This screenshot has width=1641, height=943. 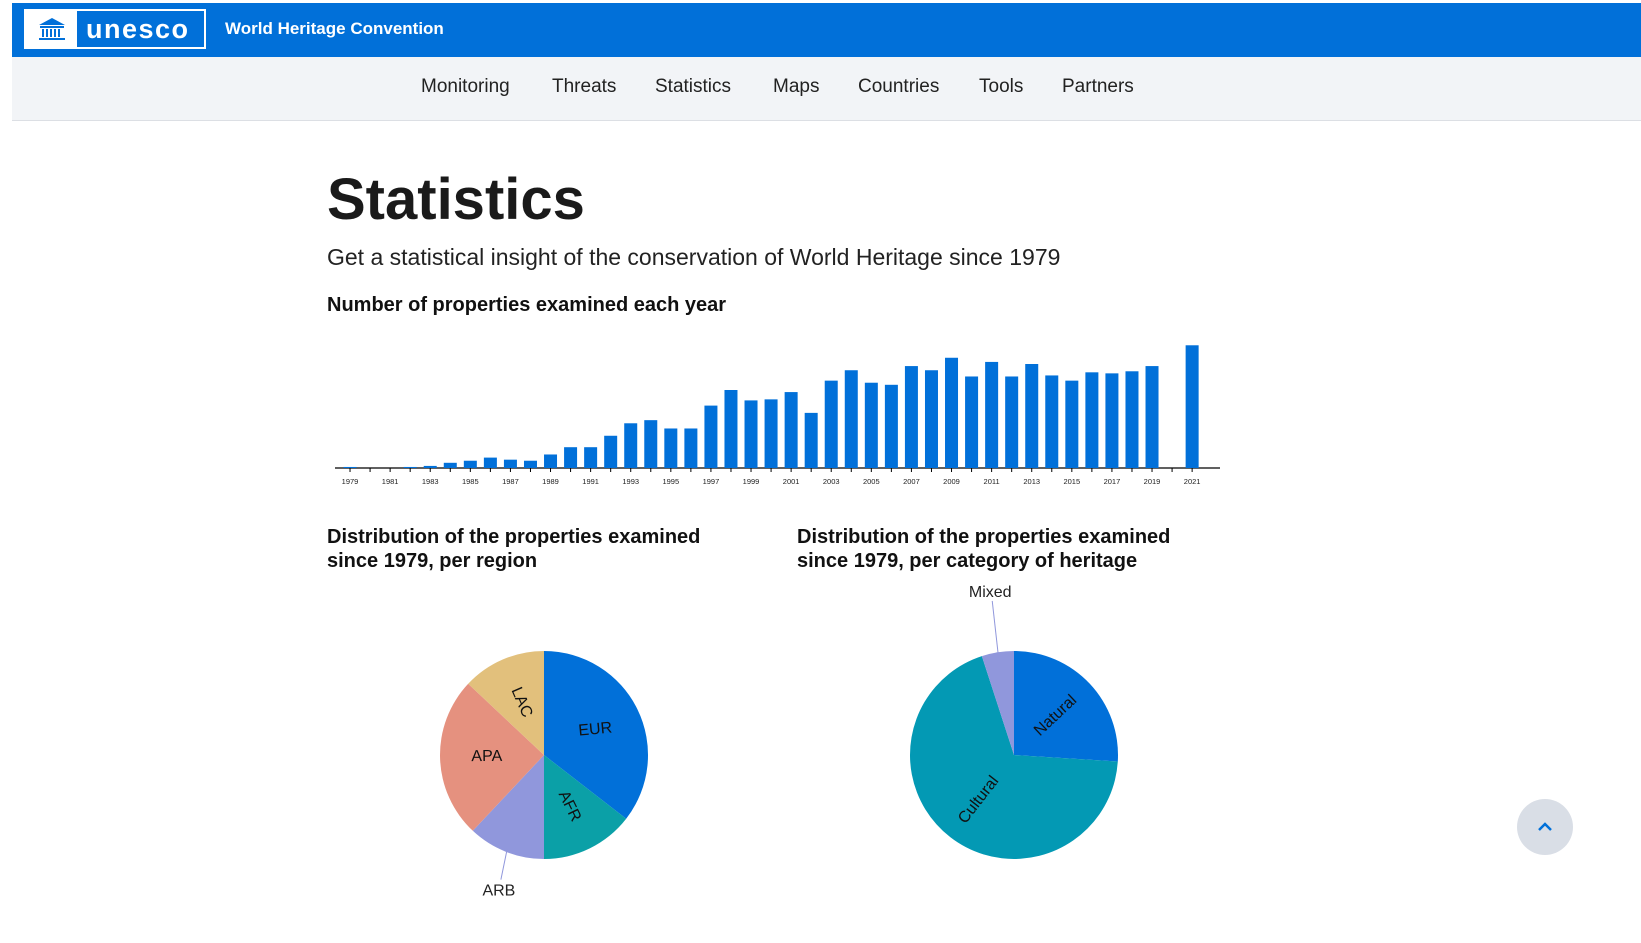 I want to click on category-pie-chart: NaturalCulturalMixed, so click(x=1013, y=722).